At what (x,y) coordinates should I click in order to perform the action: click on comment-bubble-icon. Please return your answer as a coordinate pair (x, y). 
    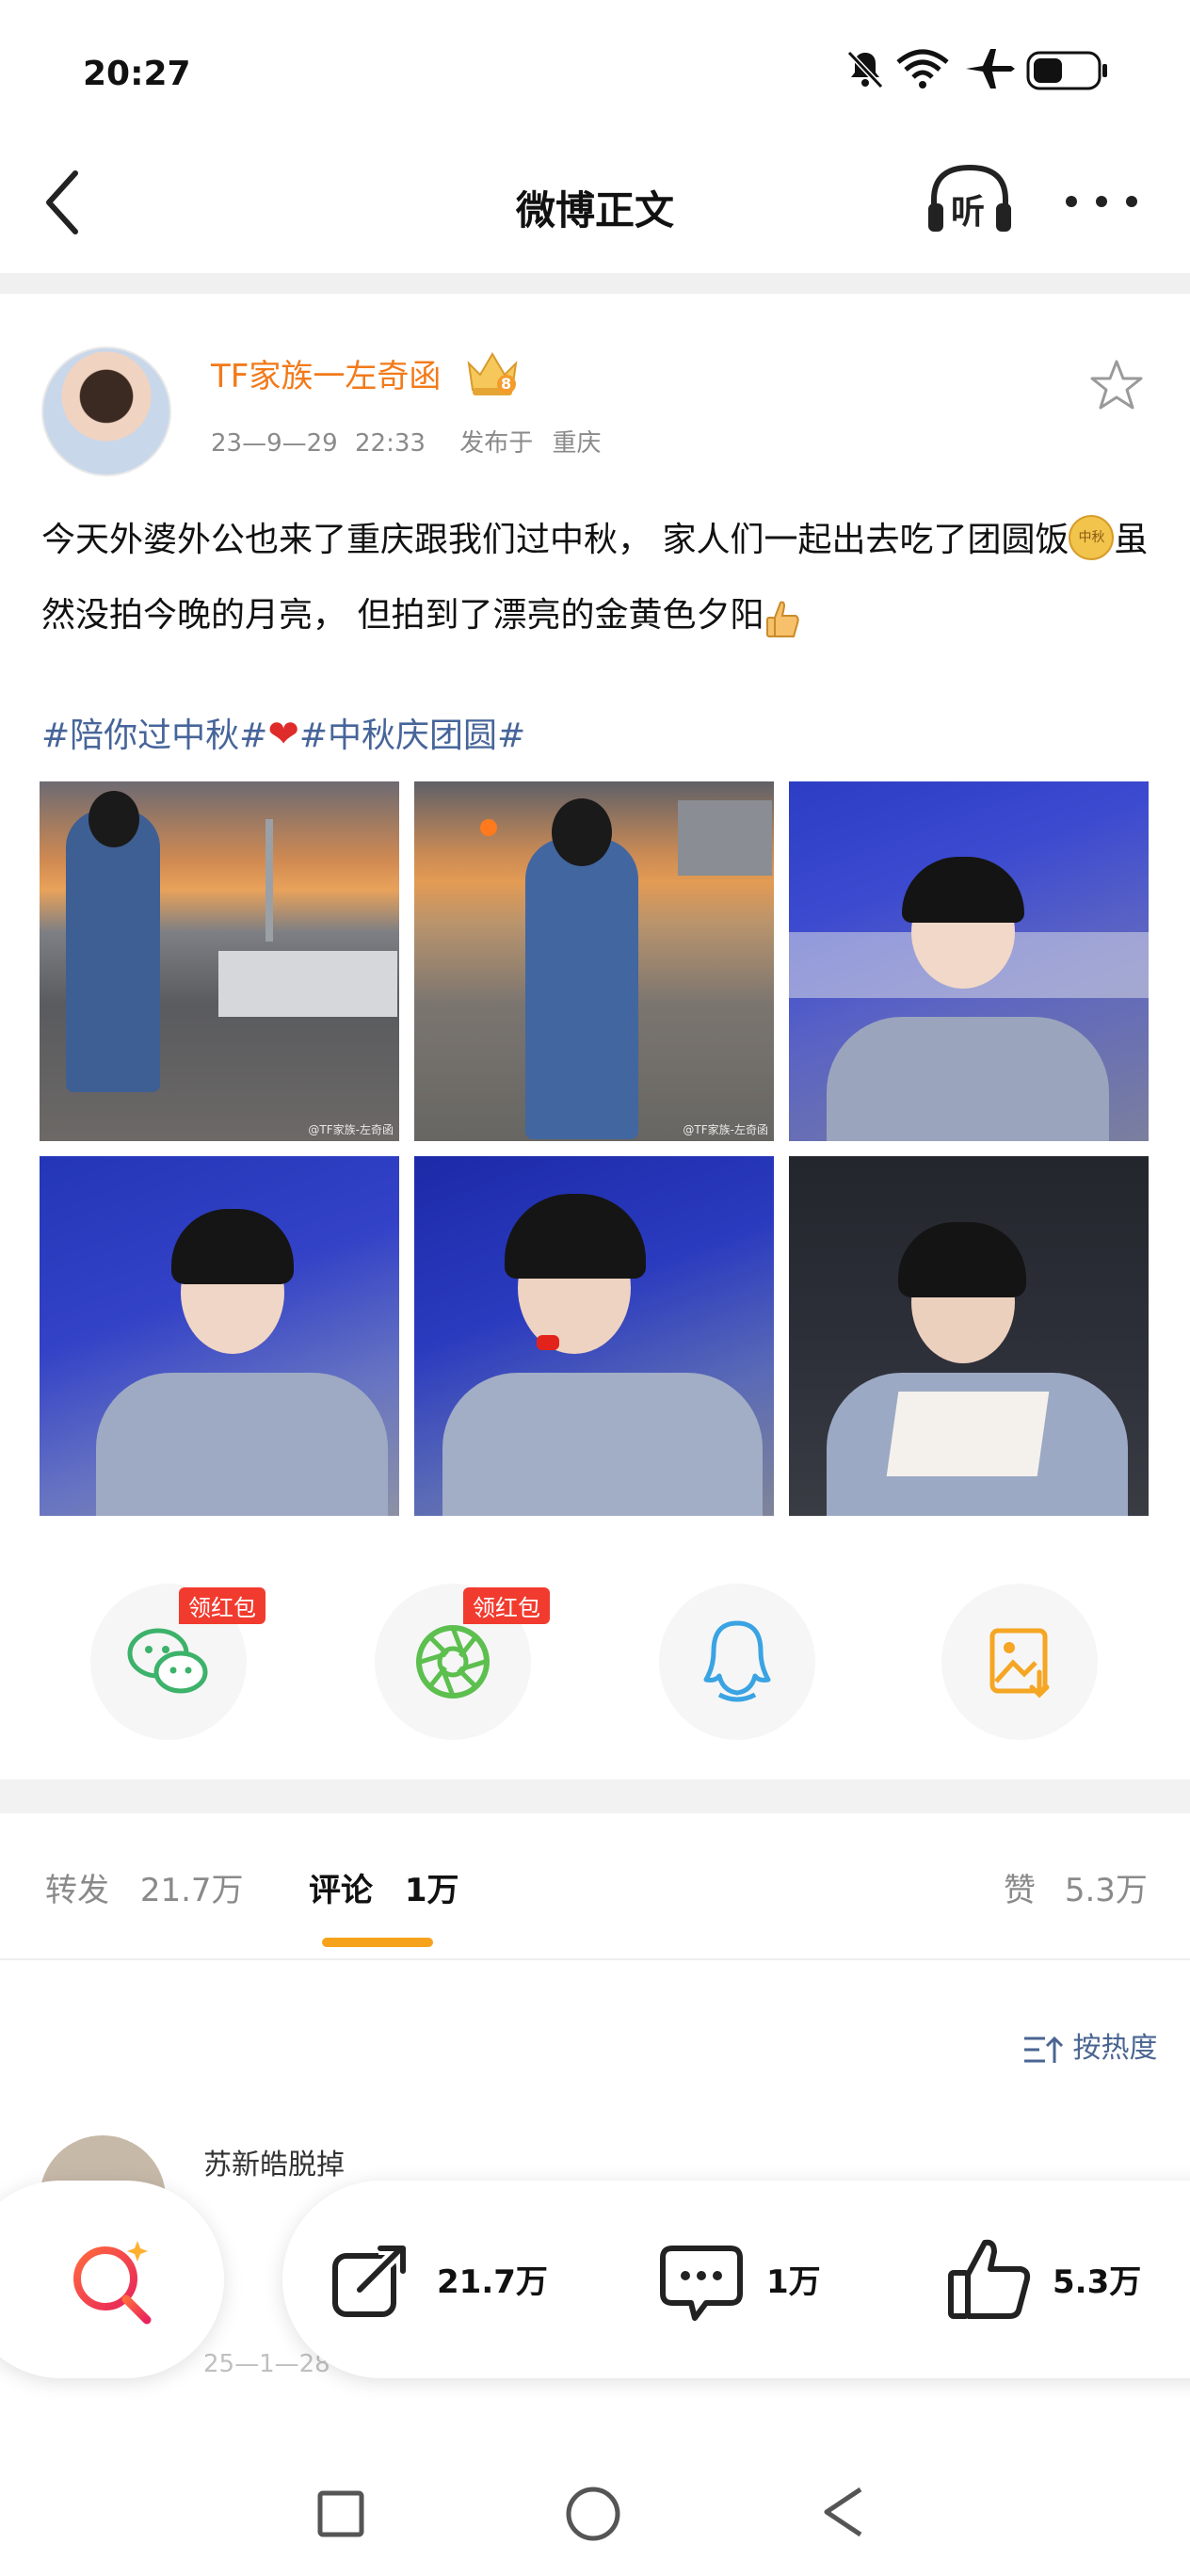
    Looking at the image, I should click on (701, 2283).